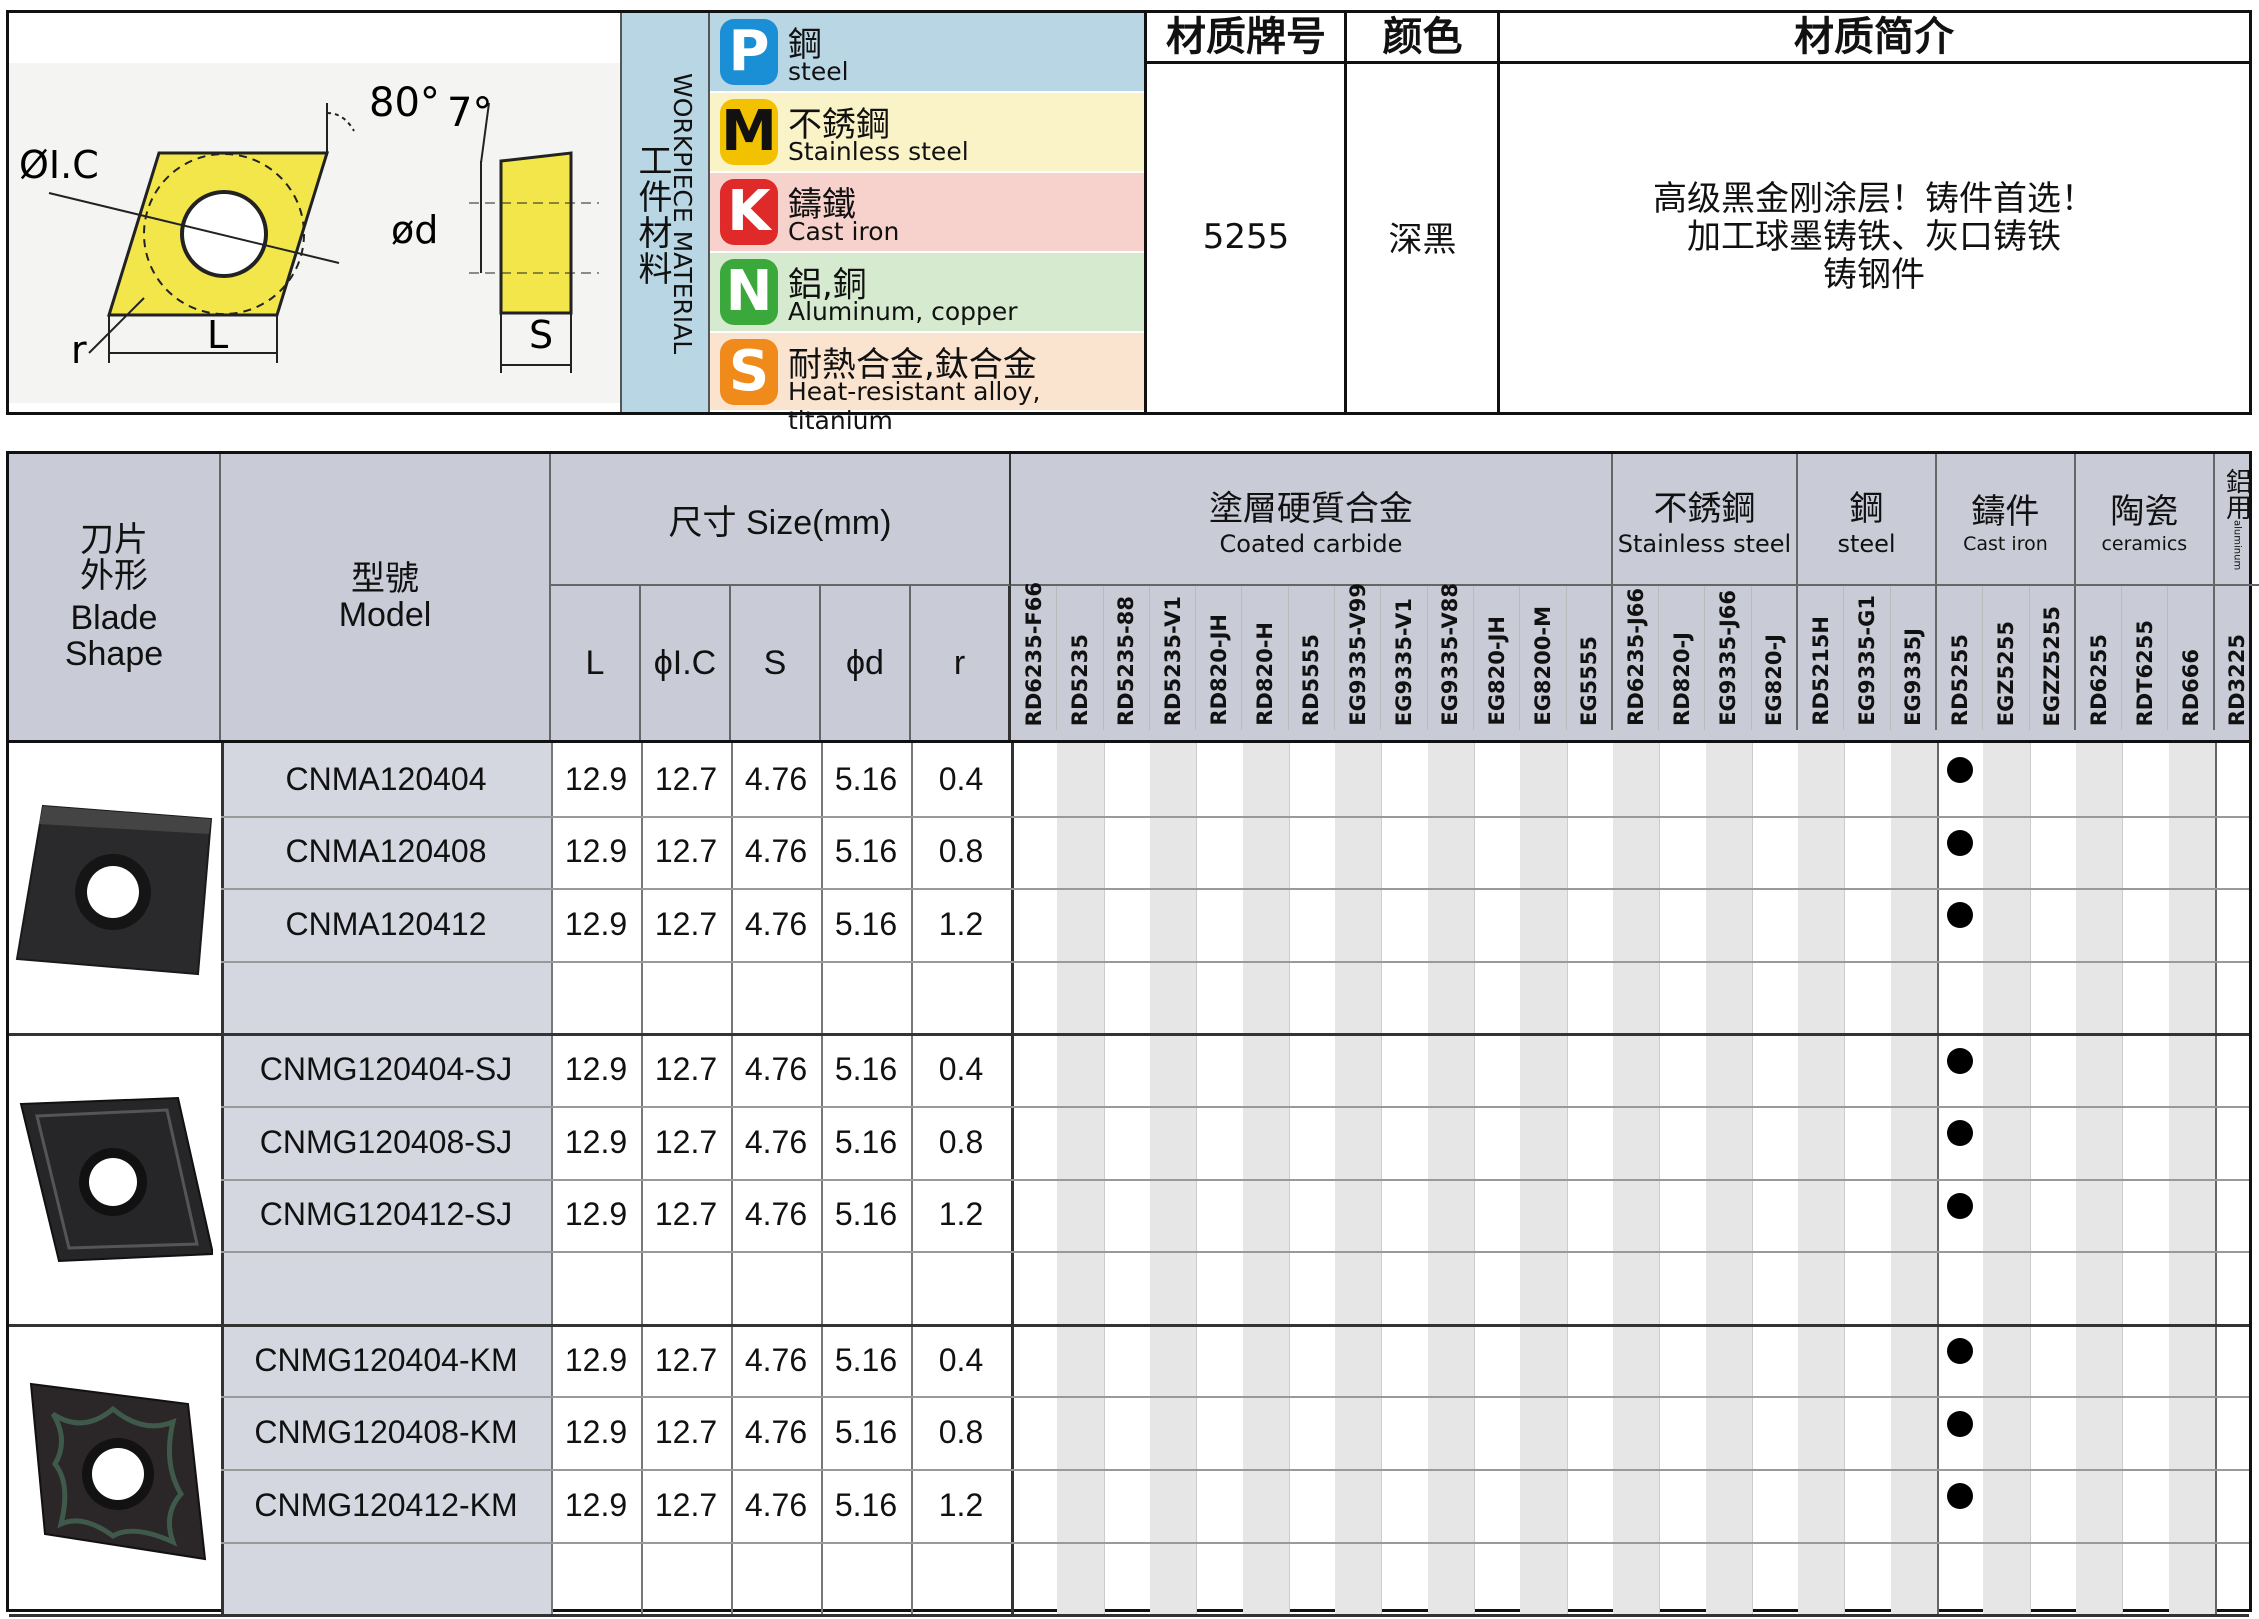 The width and height of the screenshot is (2259, 1619). What do you see at coordinates (1451, 656) in the screenshot?
I see `grade-col-header: EG9335-V88` at bounding box center [1451, 656].